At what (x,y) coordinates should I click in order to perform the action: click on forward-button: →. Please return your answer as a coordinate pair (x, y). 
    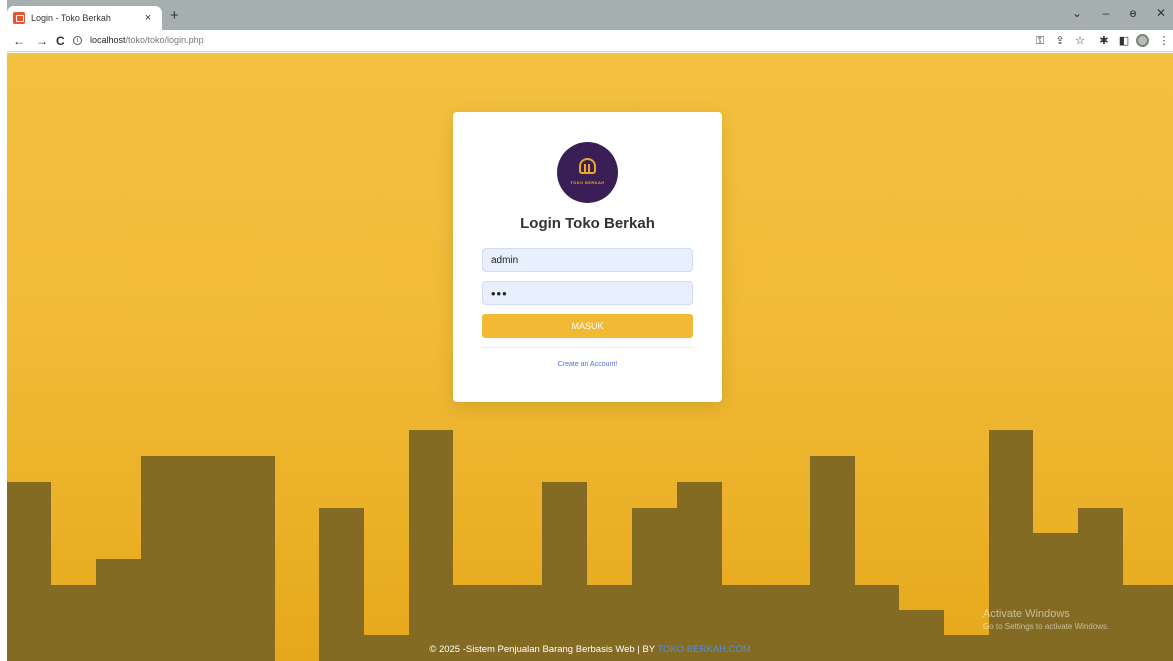
    Looking at the image, I should click on (42, 41).